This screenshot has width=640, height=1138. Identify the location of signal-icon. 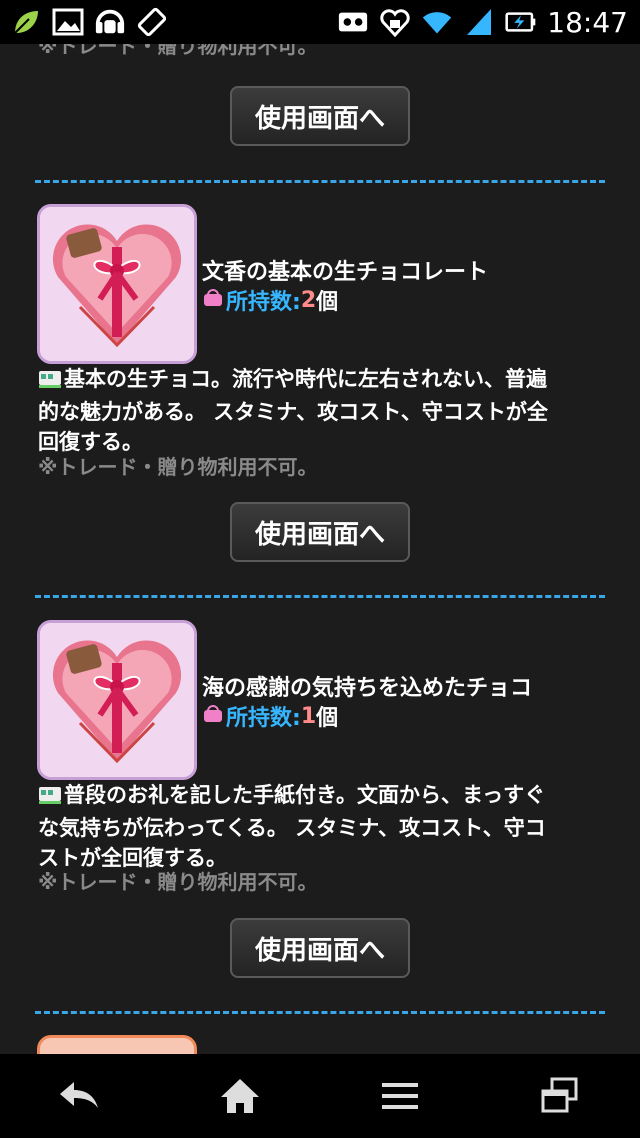
(479, 22).